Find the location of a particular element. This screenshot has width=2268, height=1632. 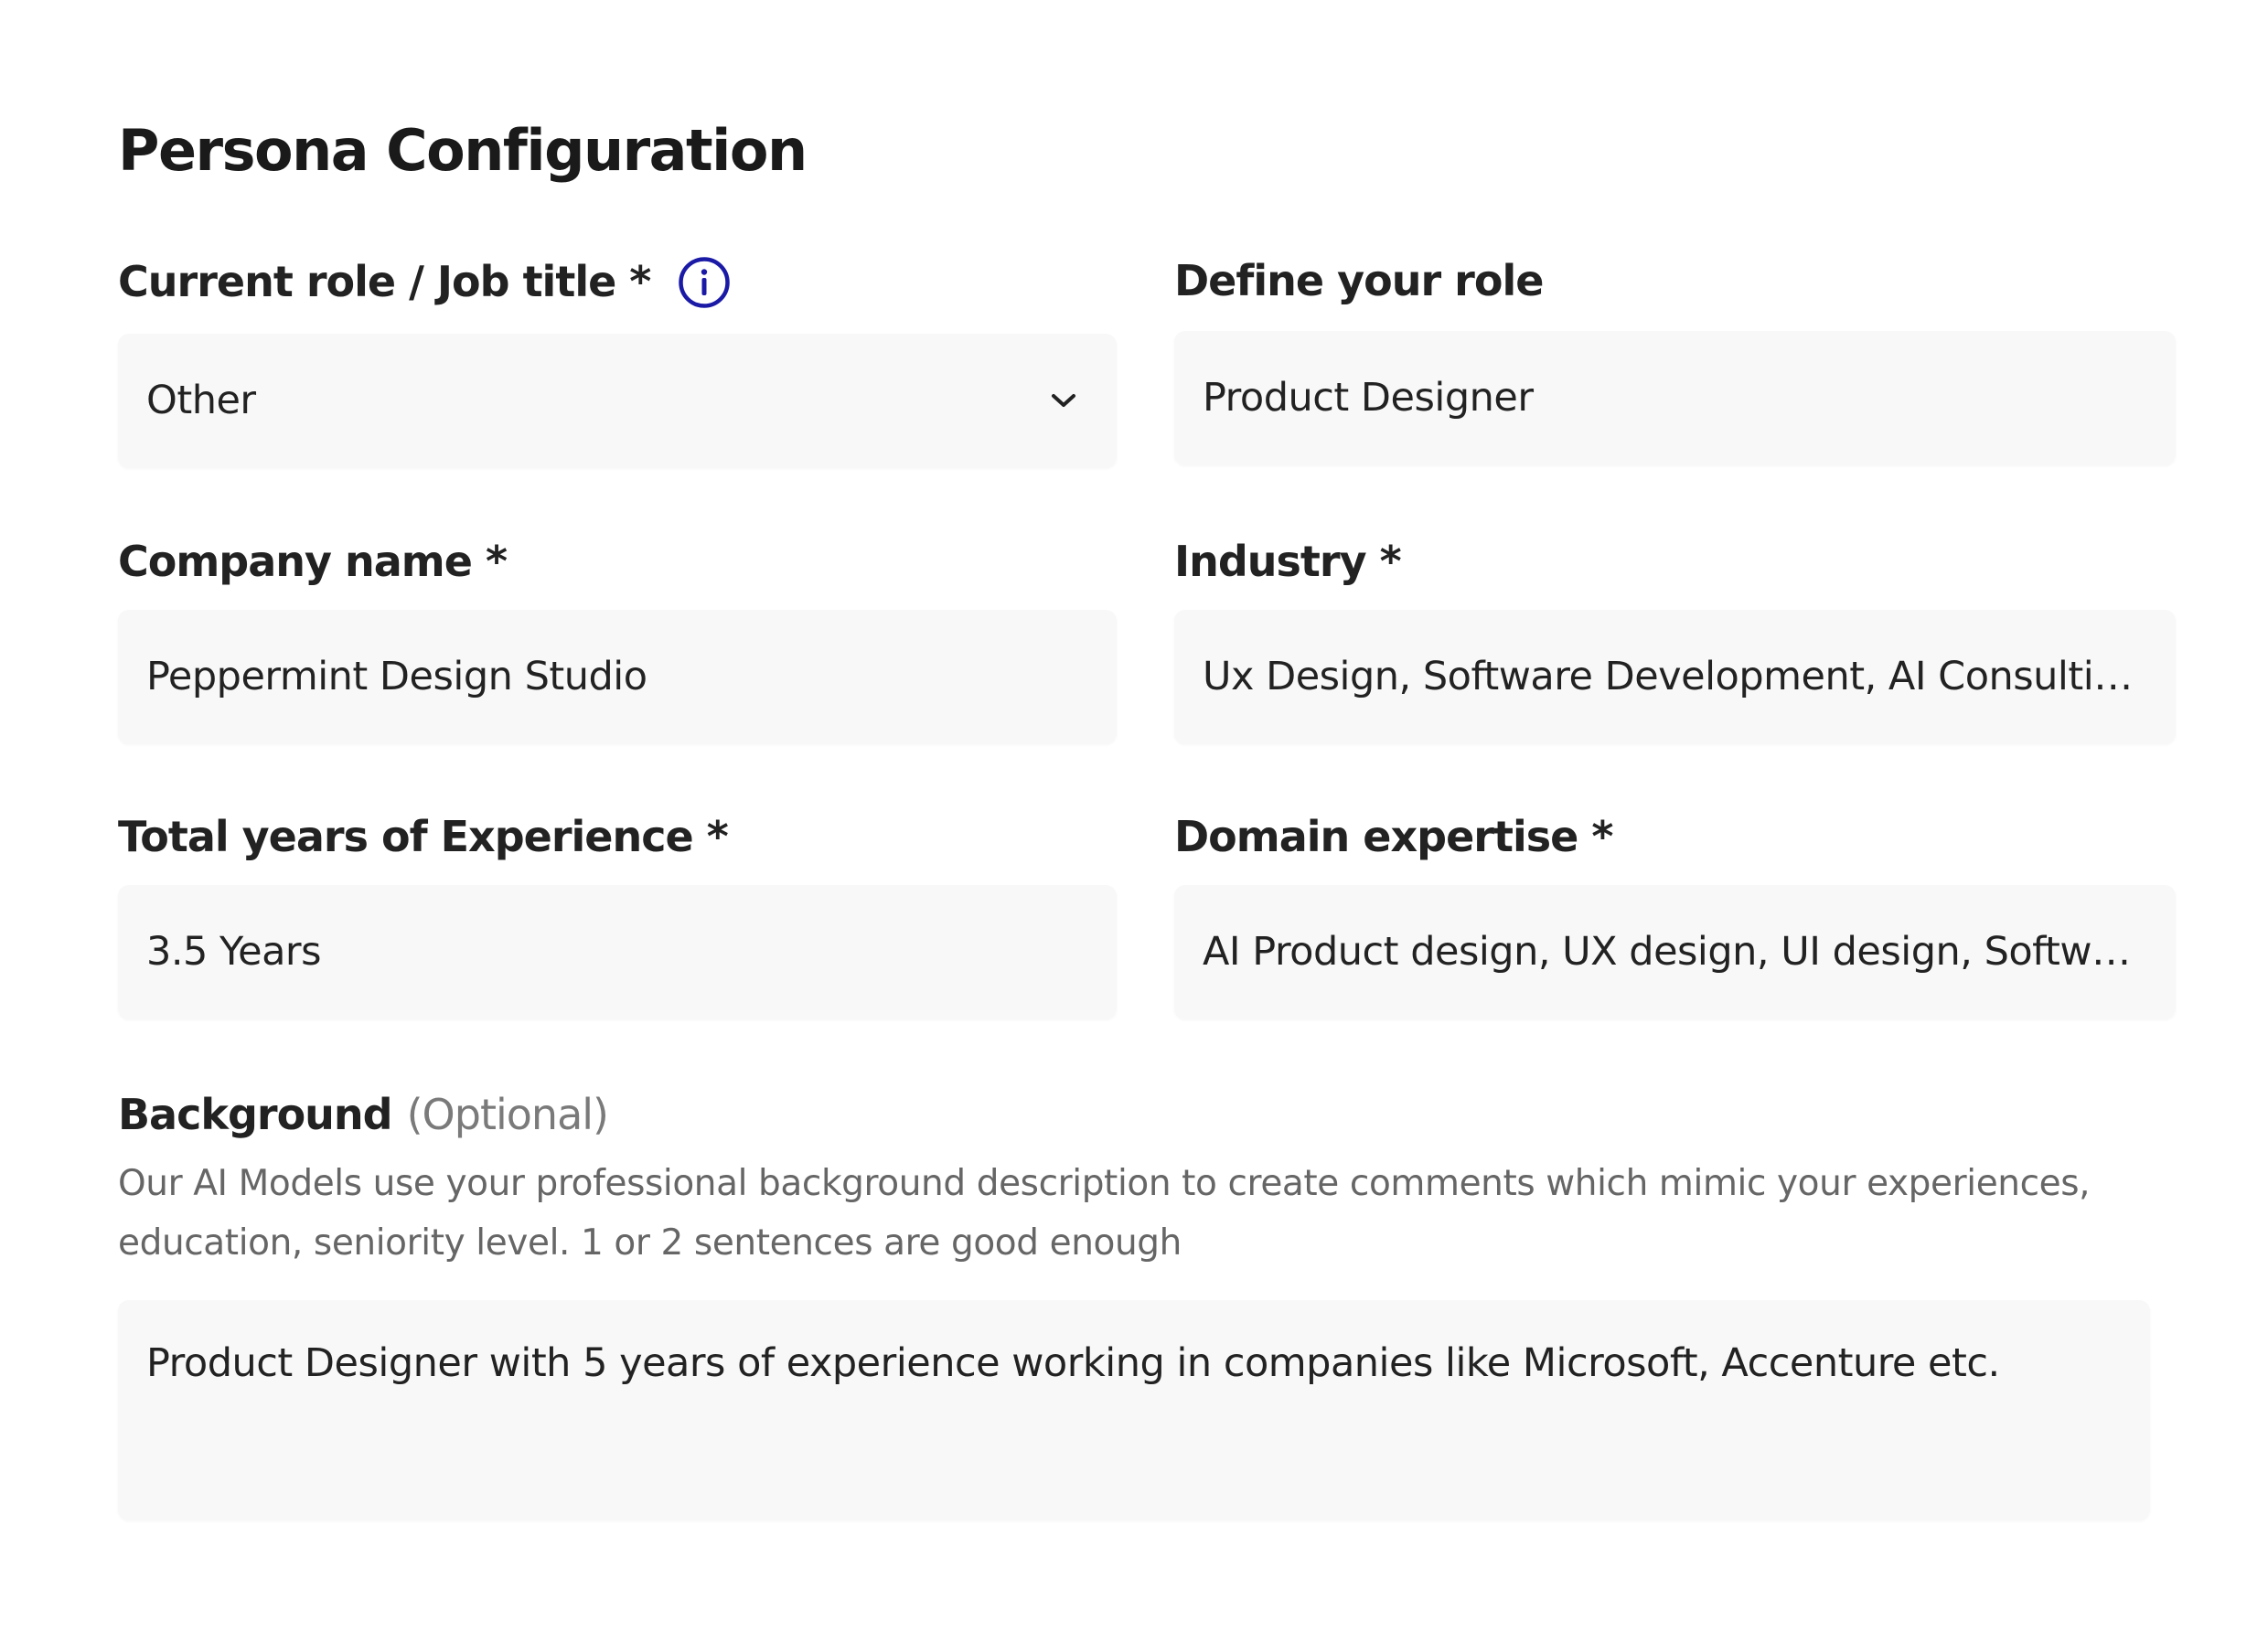

role-select: Other is located at coordinates (617, 400).